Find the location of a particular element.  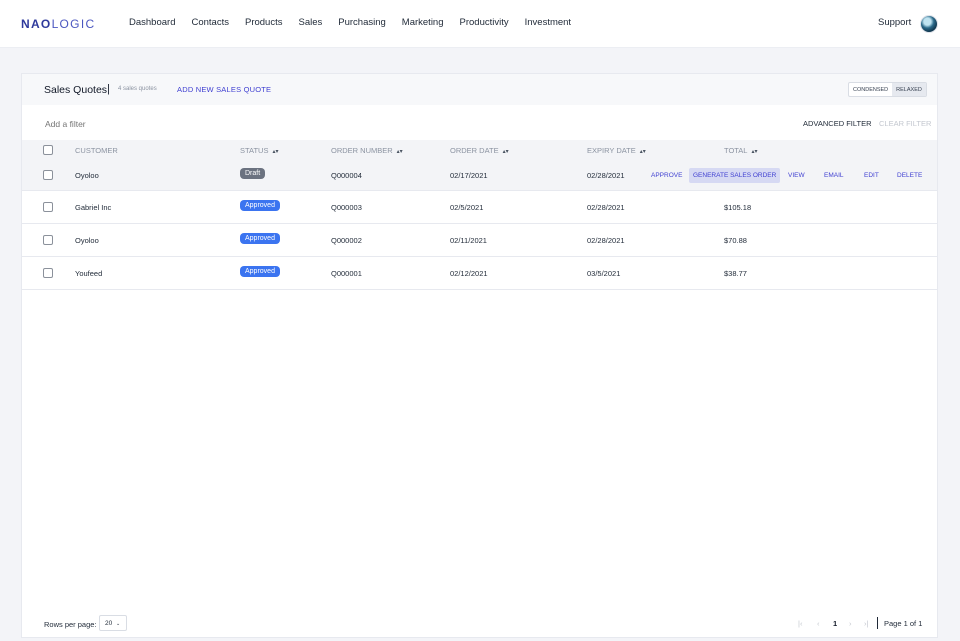

add-sales-quote-button: ADD NEW SALES QUOTE is located at coordinates (224, 89).